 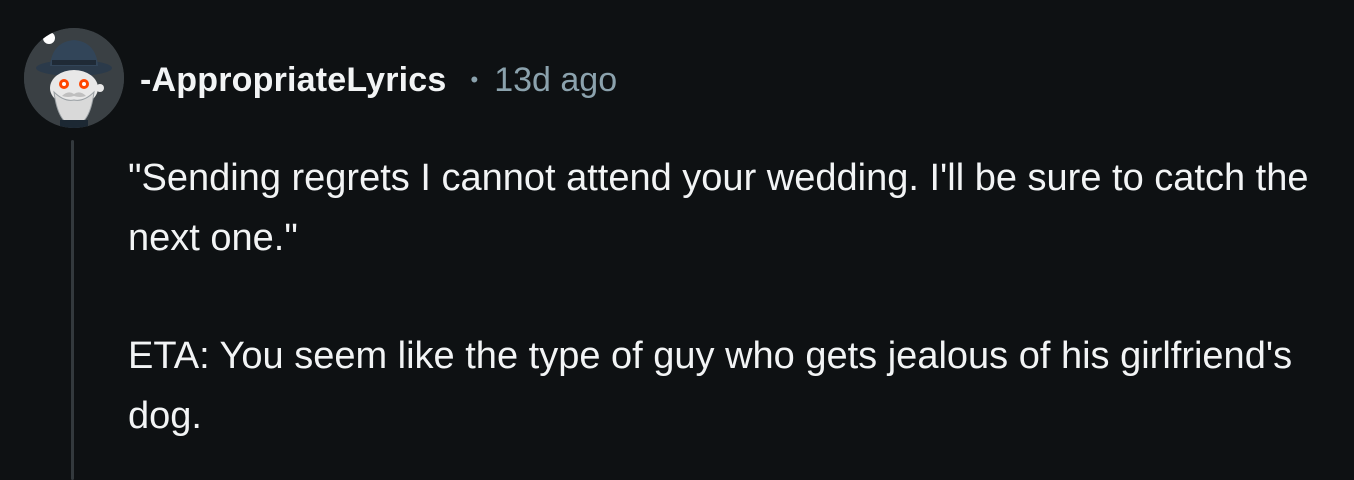 What do you see at coordinates (293, 80) in the screenshot?
I see `username-link: -AppropriateLyrics` at bounding box center [293, 80].